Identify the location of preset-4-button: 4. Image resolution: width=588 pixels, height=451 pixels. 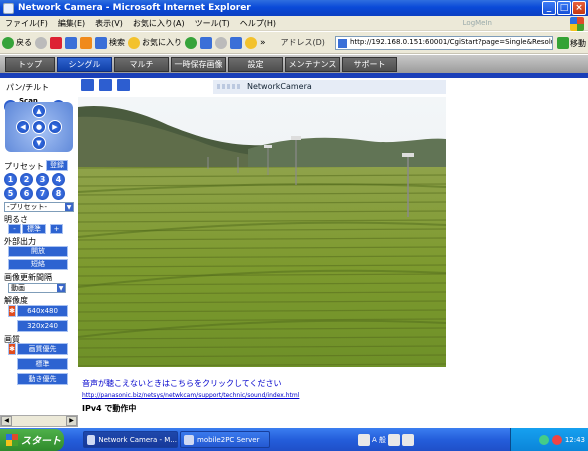
(58, 179).